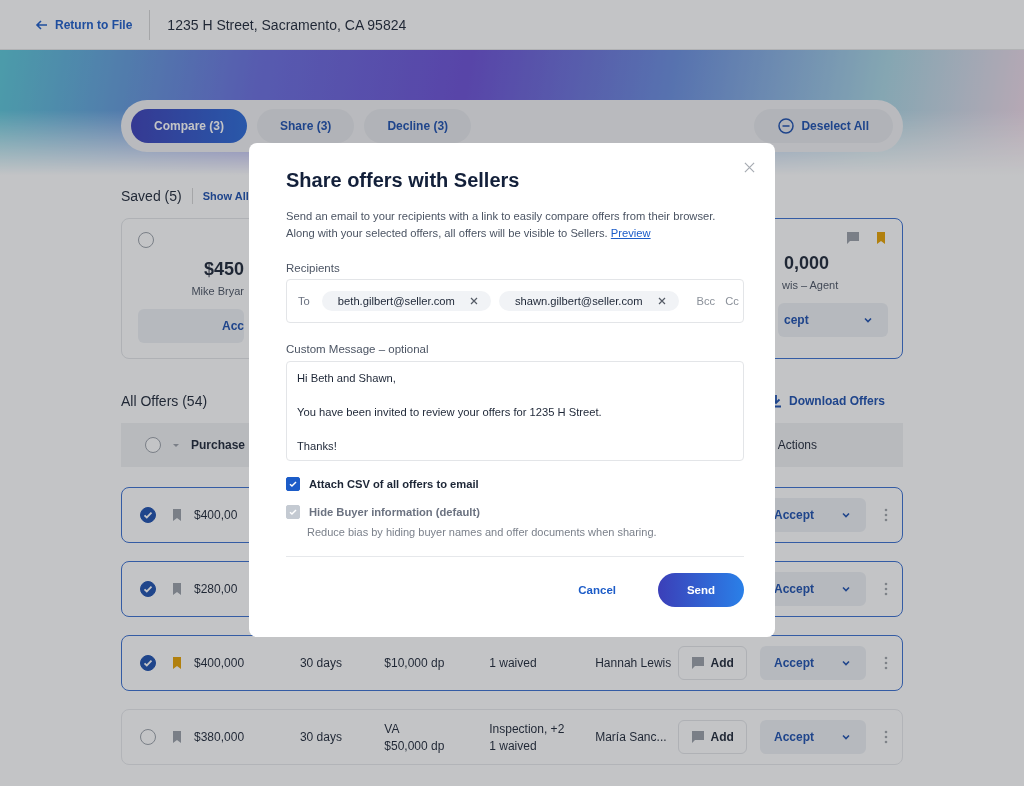 The height and width of the screenshot is (786, 1024). What do you see at coordinates (146, 240) in the screenshot?
I see `radio-button` at bounding box center [146, 240].